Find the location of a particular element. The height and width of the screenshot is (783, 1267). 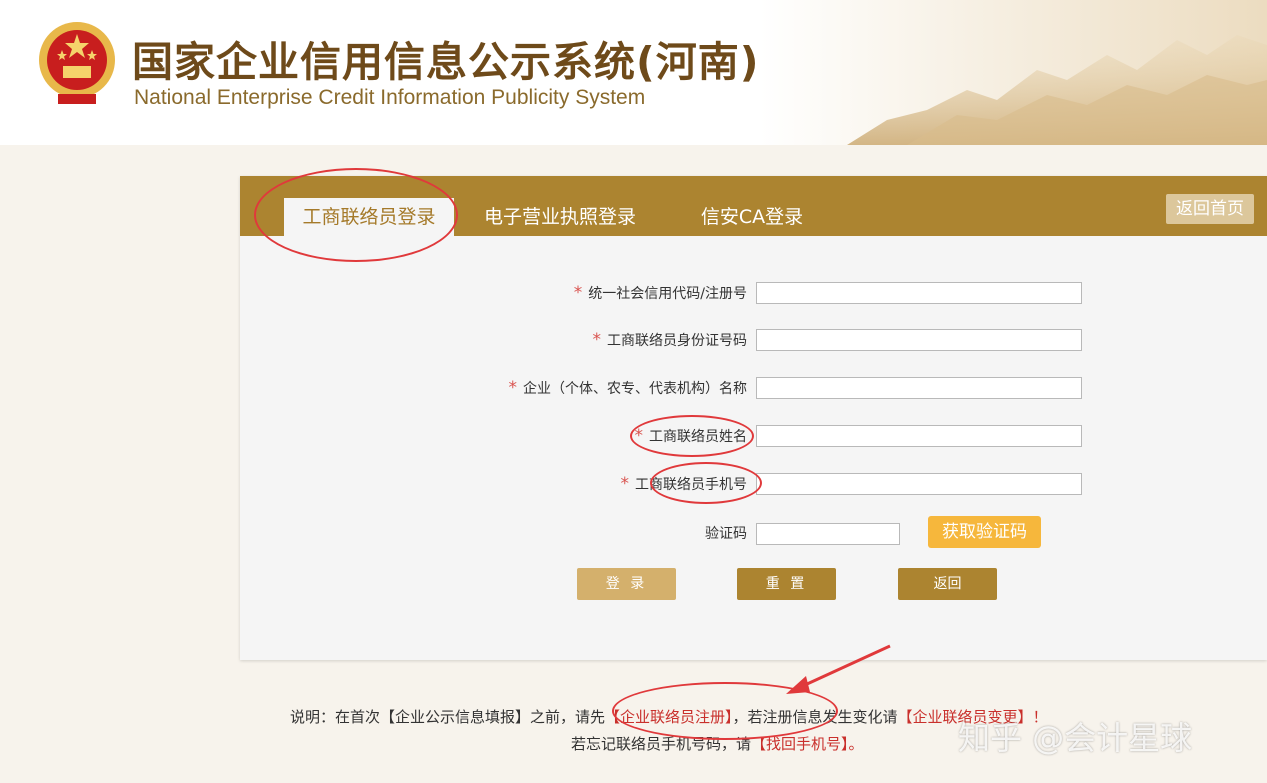

watermark-text: 知乎 @会计星球 is located at coordinates (1075, 738).